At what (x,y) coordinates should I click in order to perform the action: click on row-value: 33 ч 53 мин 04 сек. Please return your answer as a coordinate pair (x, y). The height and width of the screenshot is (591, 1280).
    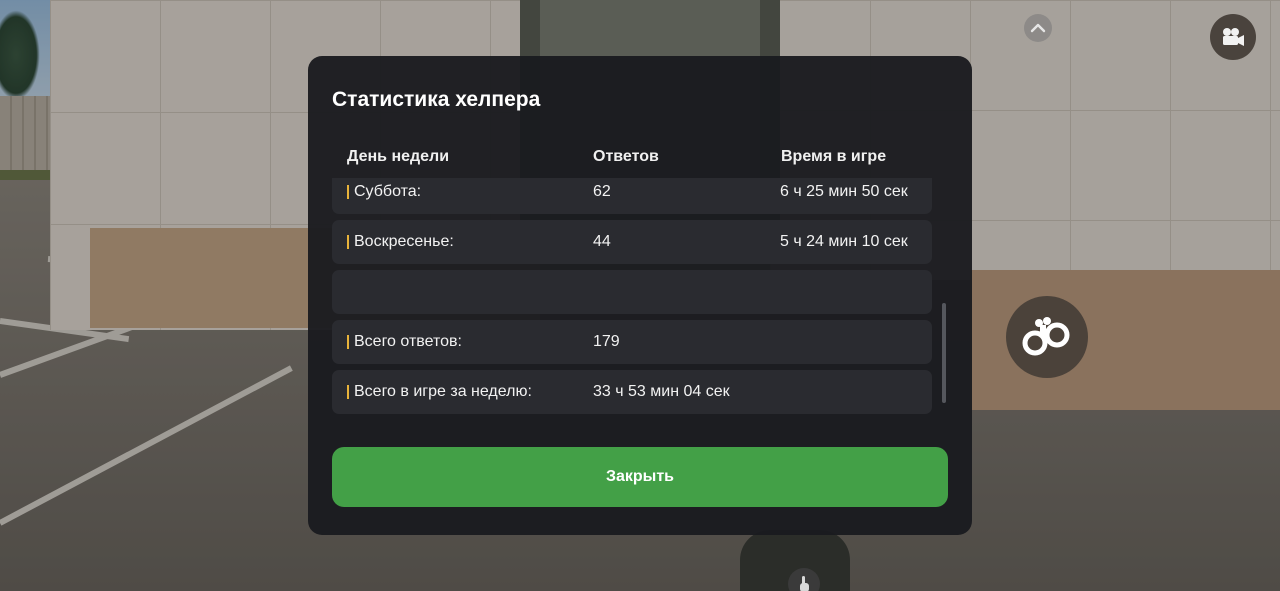
    Looking at the image, I should click on (661, 391).